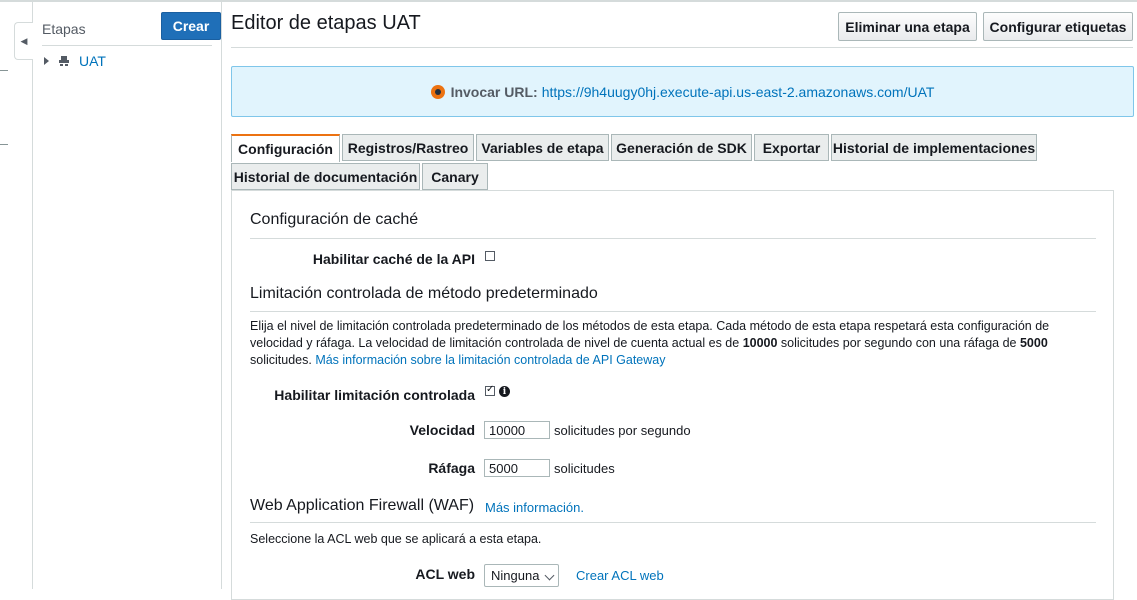  Describe the element at coordinates (620, 575) in the screenshot. I see `create-web-acl-link: Crear ACL web` at that location.